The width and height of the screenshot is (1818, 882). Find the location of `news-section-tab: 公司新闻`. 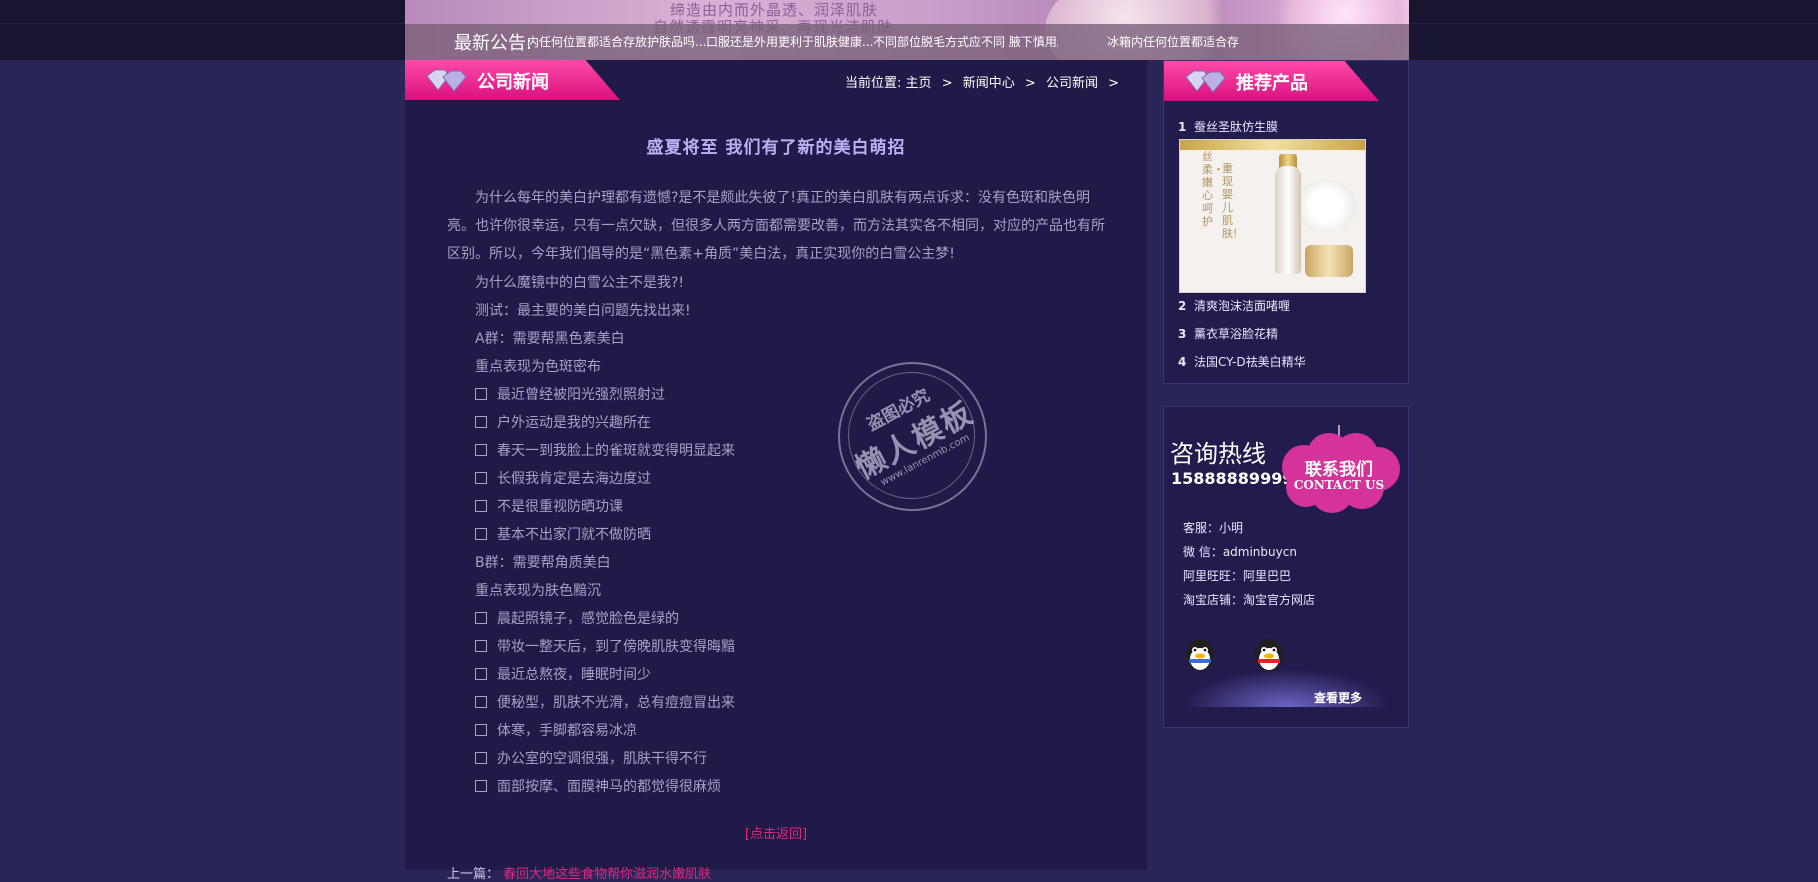

news-section-tab: 公司新闻 is located at coordinates (512, 80).